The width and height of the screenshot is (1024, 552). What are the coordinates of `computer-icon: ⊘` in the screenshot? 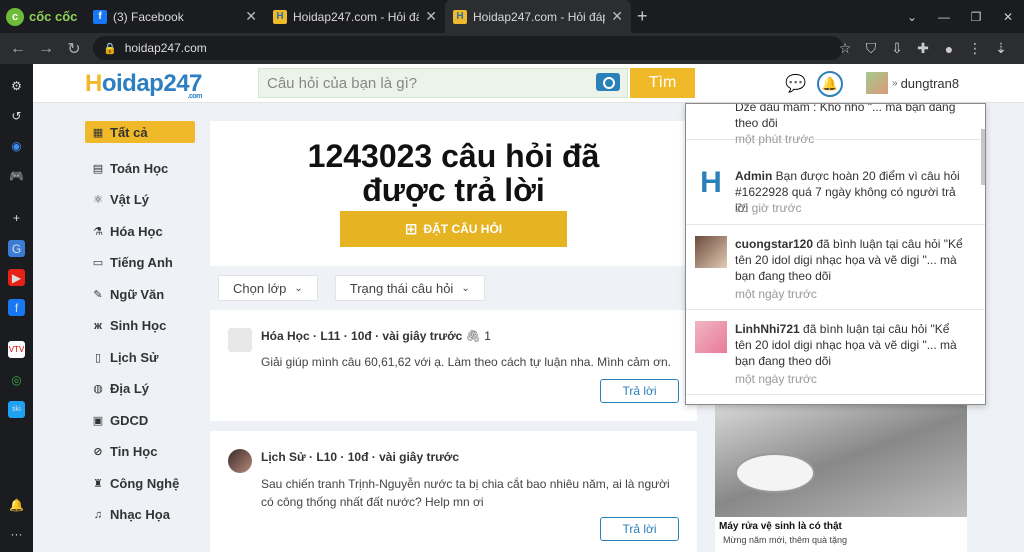 It's located at (98, 452).